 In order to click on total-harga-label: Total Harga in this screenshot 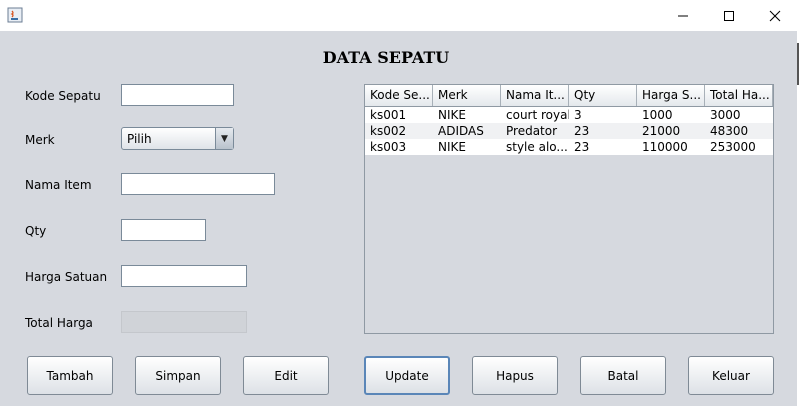, I will do `click(59, 323)`.